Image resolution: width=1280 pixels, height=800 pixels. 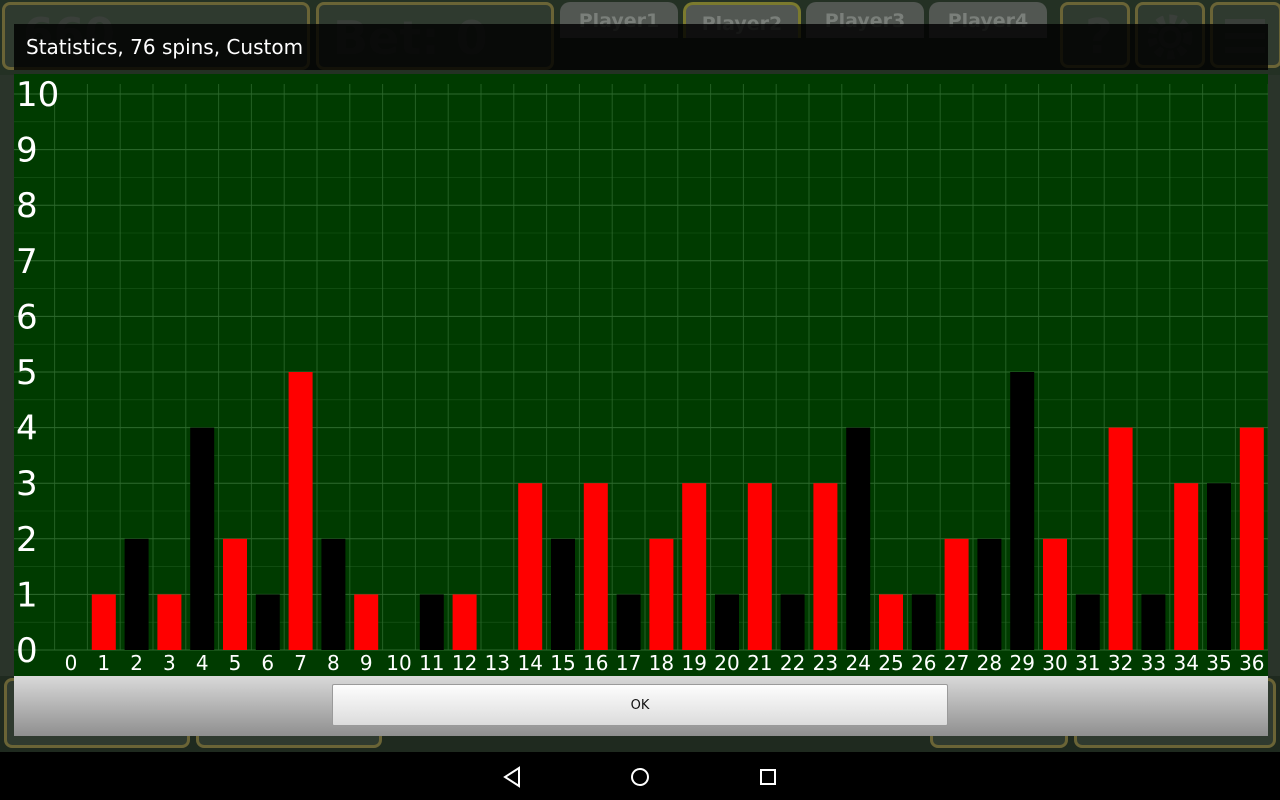 What do you see at coordinates (768, 777) in the screenshot?
I see `recents-icon` at bounding box center [768, 777].